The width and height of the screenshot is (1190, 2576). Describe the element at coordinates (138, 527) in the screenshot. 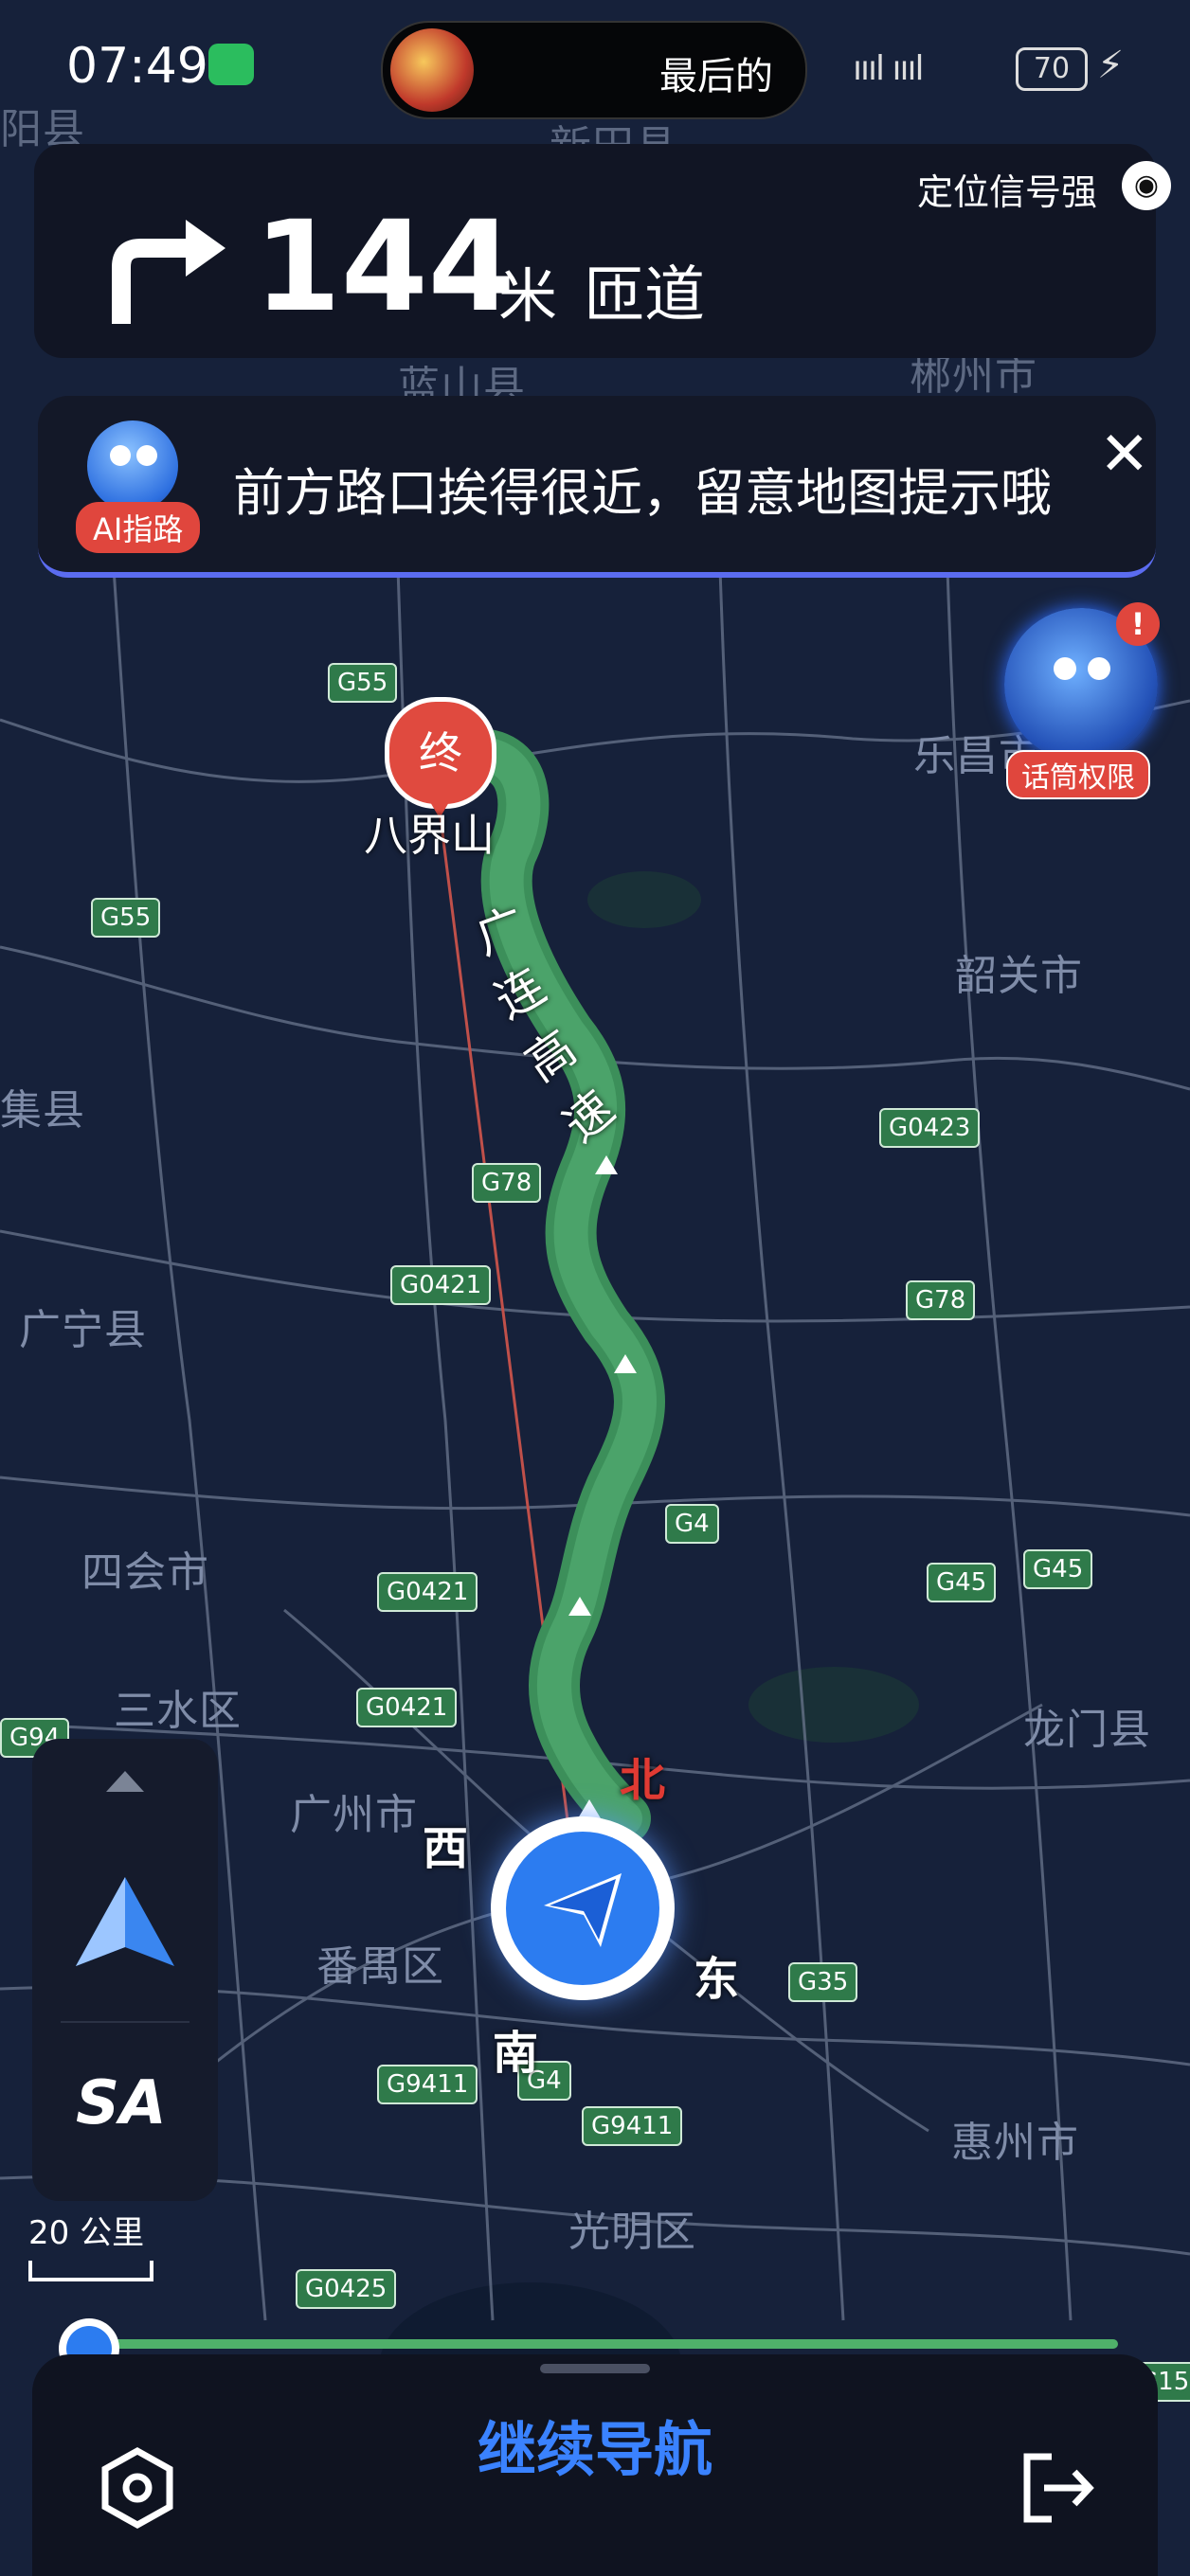

I see `ai-guide-chip: AI指路` at that location.